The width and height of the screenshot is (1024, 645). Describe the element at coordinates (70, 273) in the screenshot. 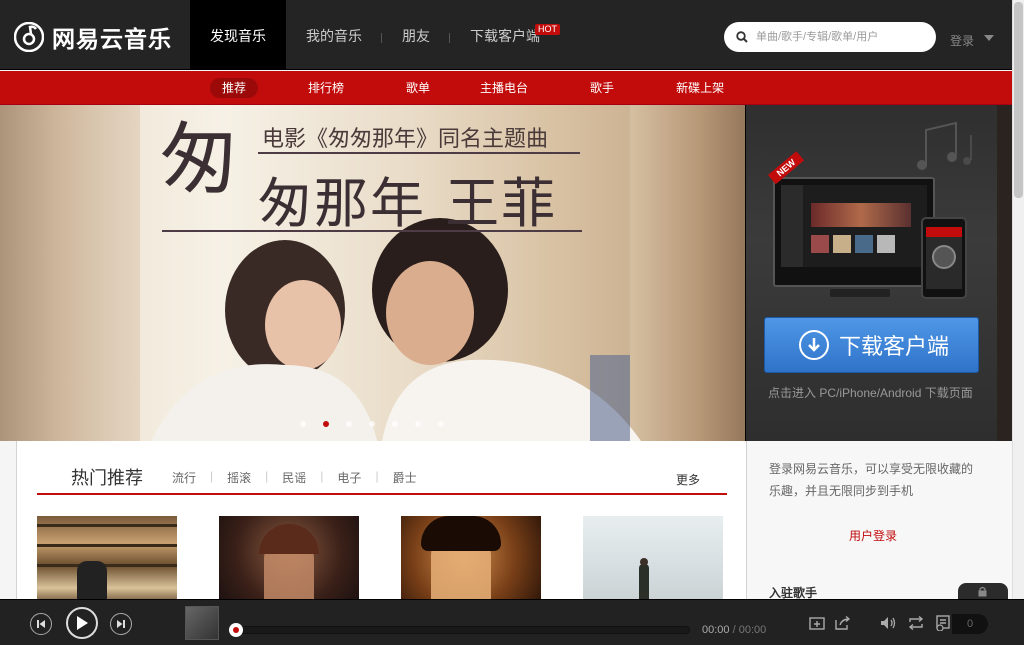

I see `curtain-left` at that location.